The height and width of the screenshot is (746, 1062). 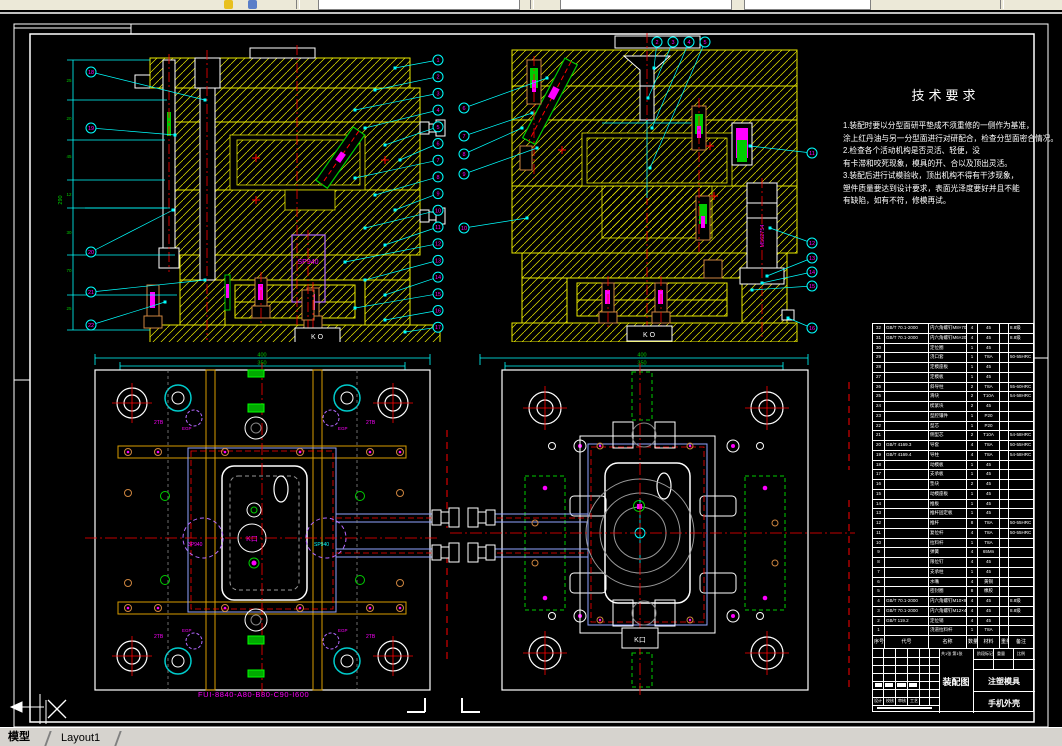 I want to click on svg-text: 13, so click(x=438, y=261).